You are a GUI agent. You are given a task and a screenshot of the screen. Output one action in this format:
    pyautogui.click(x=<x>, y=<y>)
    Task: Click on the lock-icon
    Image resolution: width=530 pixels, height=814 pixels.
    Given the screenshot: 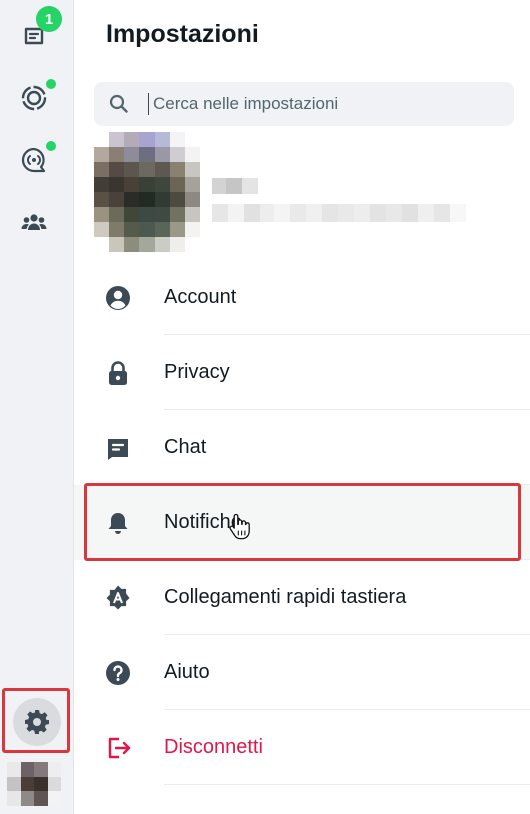 What is the action you would take?
    pyautogui.click(x=118, y=373)
    